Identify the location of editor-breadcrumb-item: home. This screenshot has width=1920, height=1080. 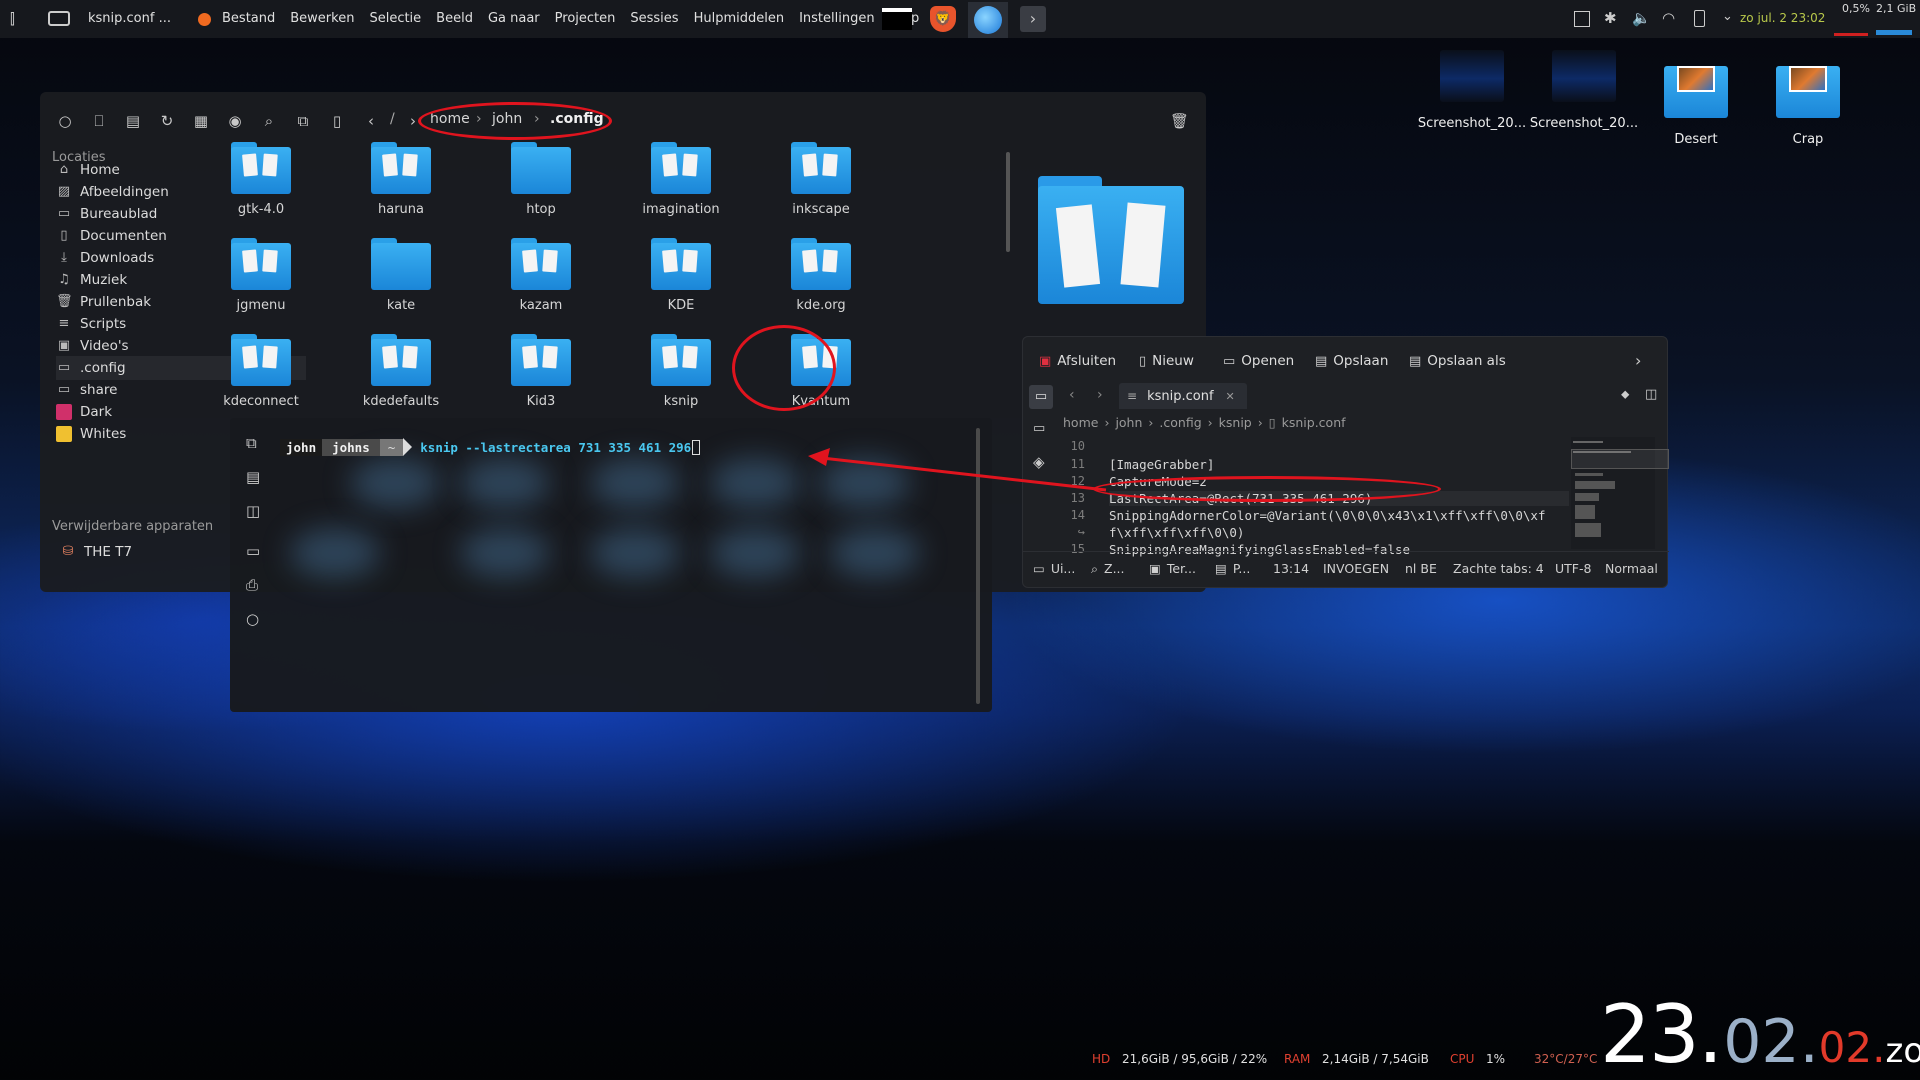
(1080, 422).